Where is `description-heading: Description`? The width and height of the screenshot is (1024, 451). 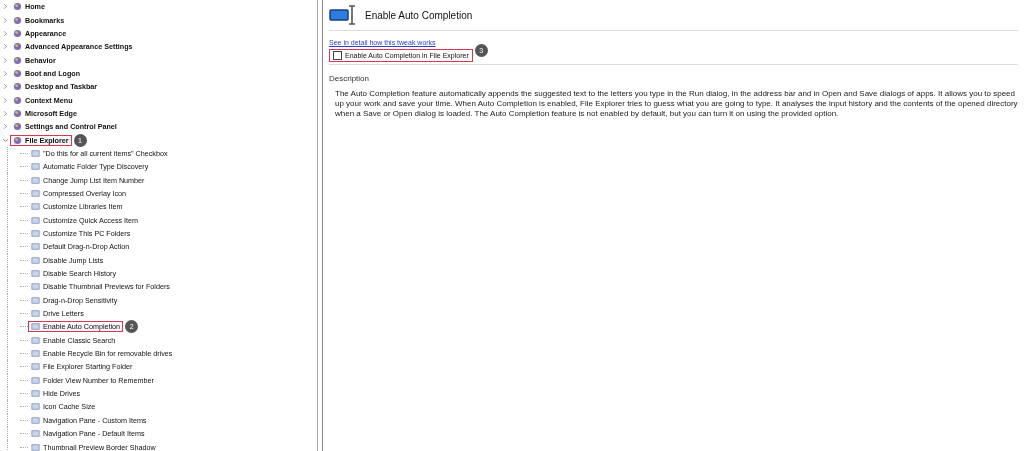 description-heading: Description is located at coordinates (349, 78).